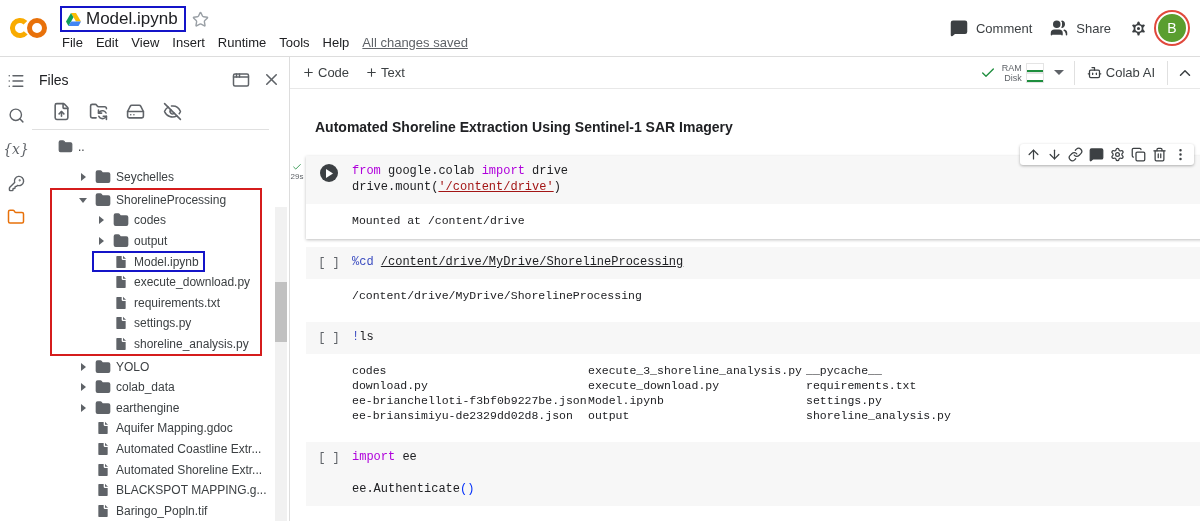  Describe the element at coordinates (16, 183) in the screenshot. I see `key-icon` at that location.